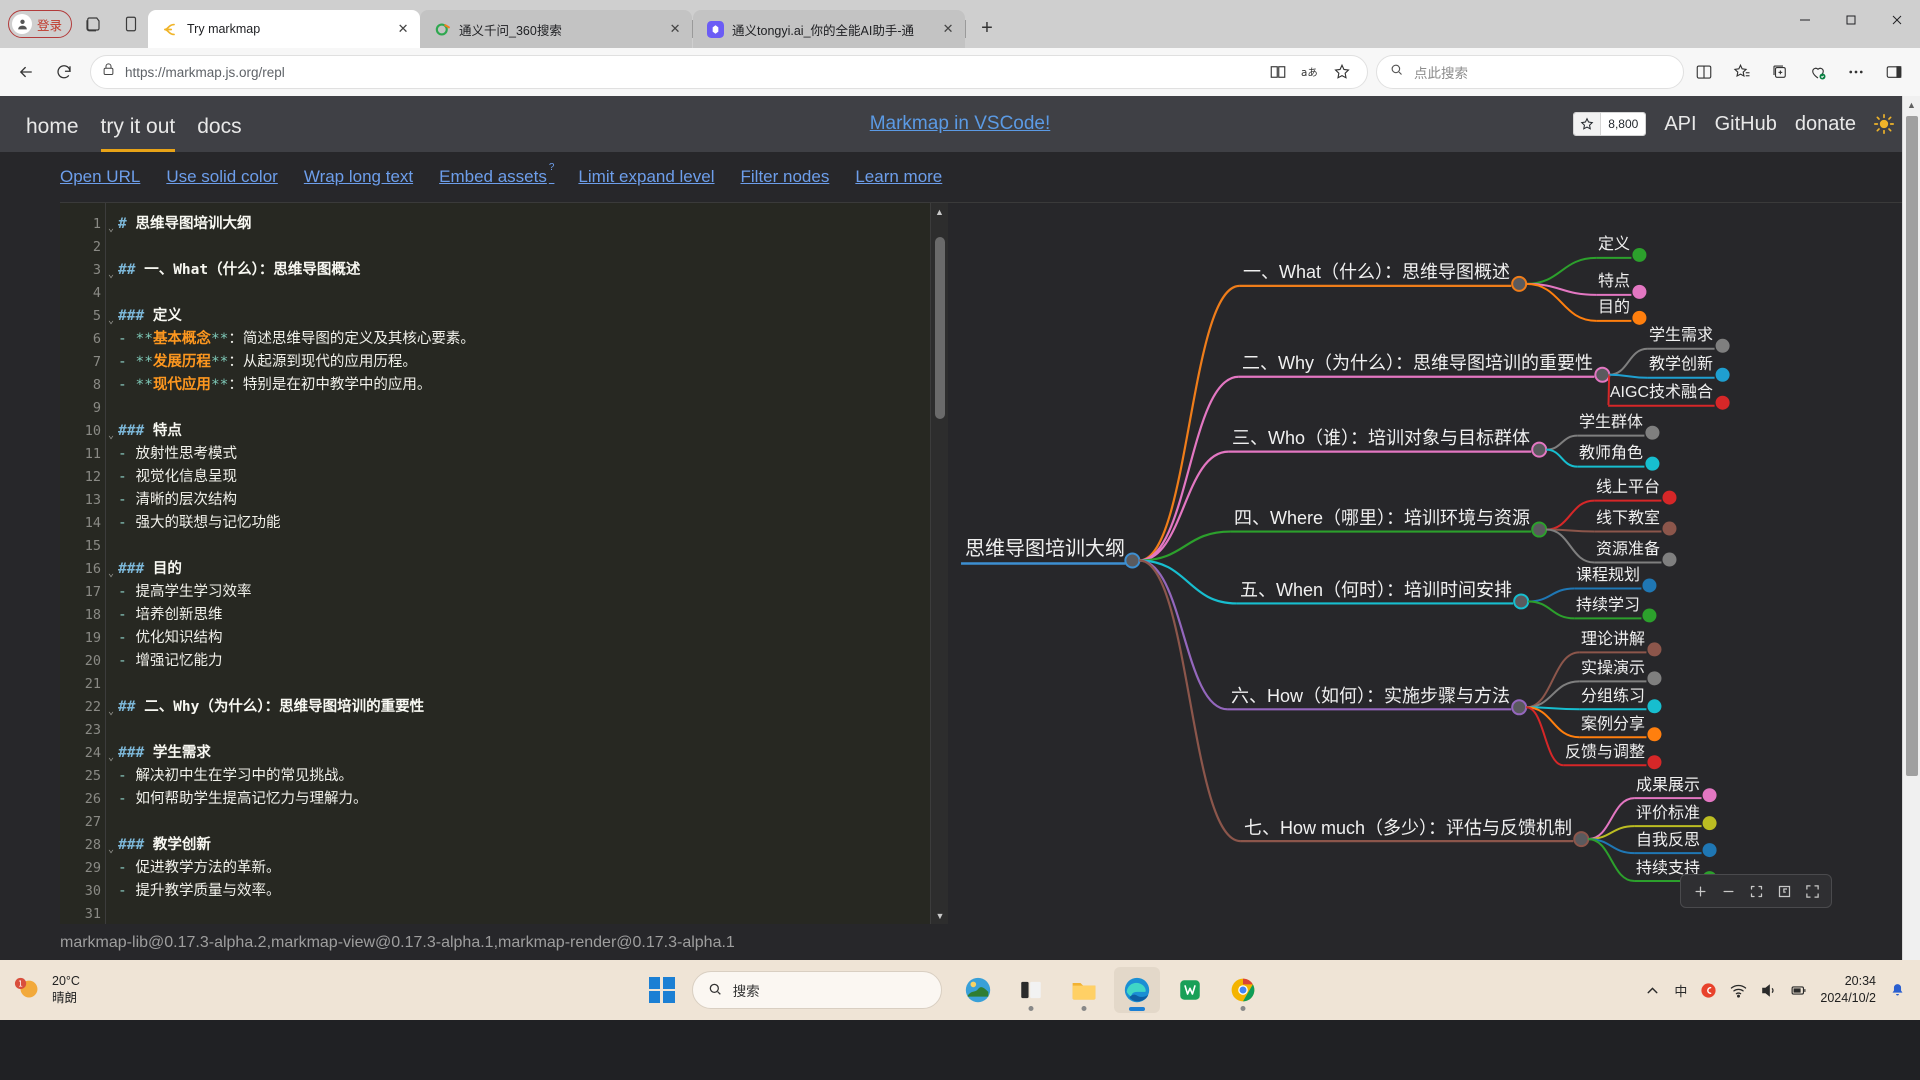 The image size is (1920, 1080). I want to click on start-button, so click(662, 990).